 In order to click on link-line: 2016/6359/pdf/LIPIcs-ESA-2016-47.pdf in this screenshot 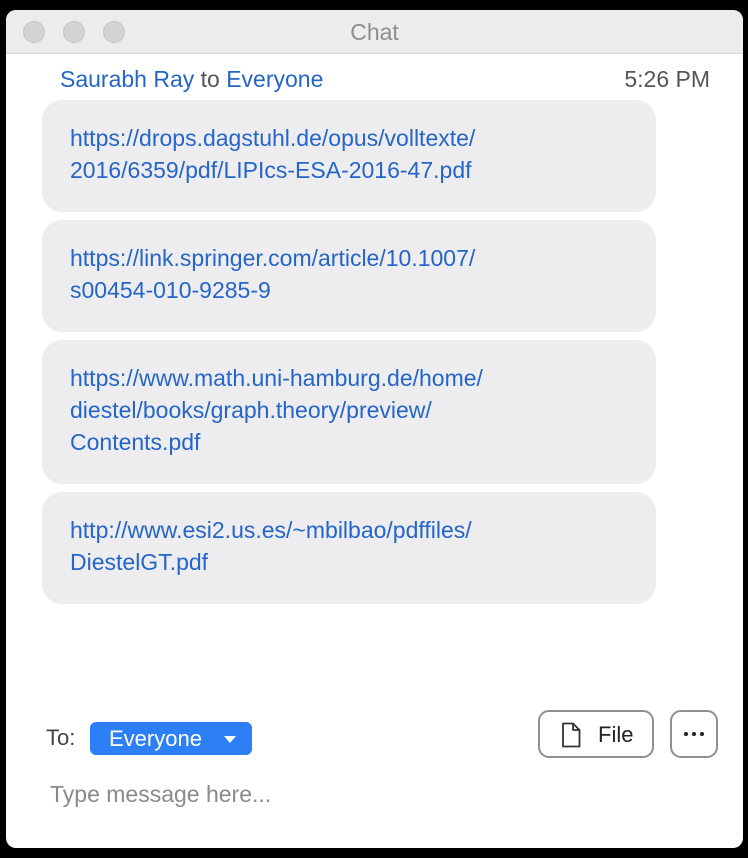, I will do `click(271, 170)`.